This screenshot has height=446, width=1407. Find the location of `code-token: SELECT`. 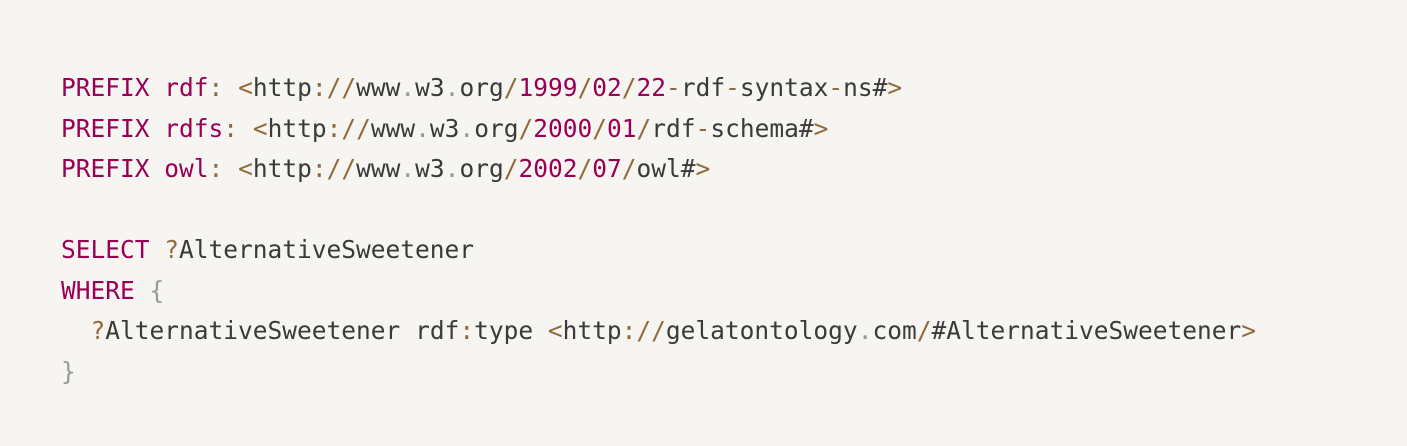

code-token: SELECT is located at coordinates (105, 249).